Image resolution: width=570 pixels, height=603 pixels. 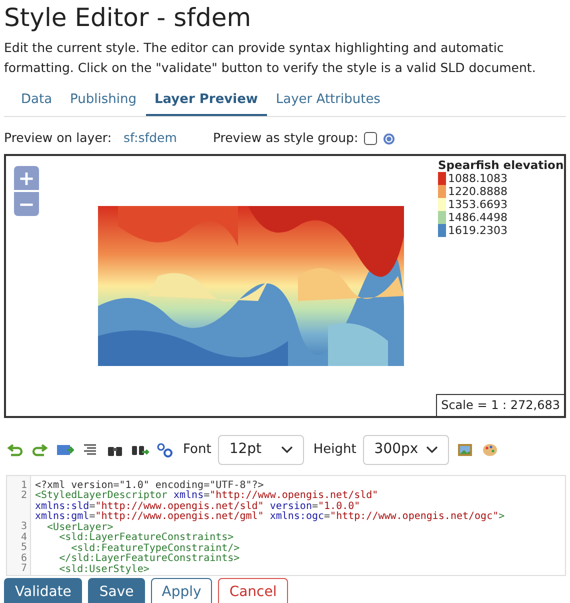 What do you see at coordinates (465, 450) in the screenshot?
I see `picture-frame-icon` at bounding box center [465, 450].